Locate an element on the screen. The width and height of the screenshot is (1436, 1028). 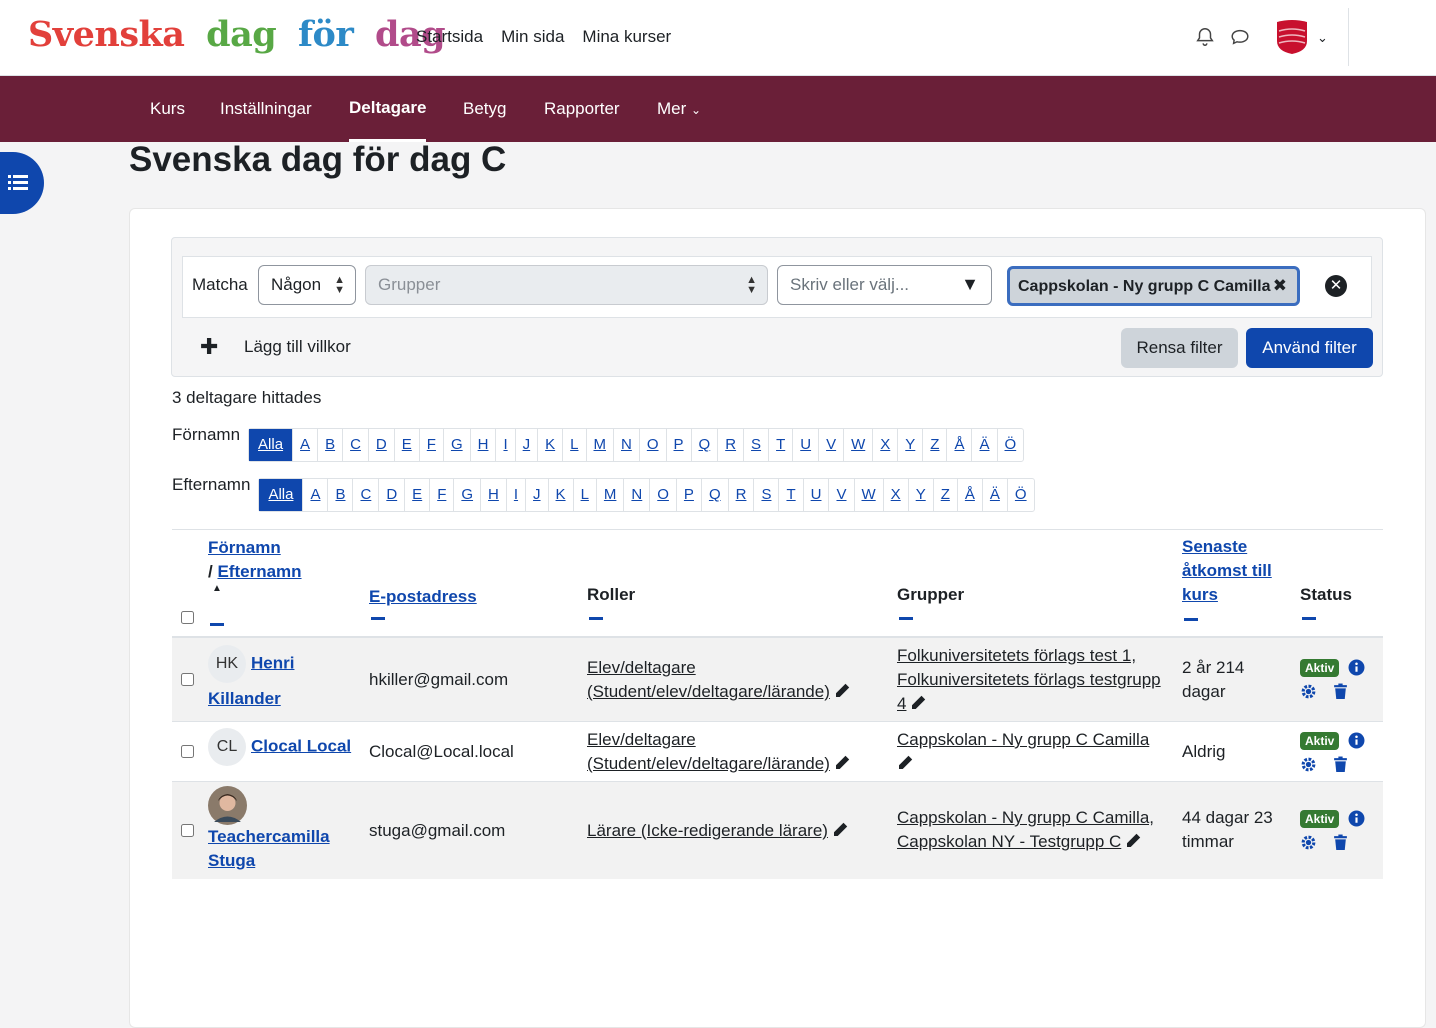
lastname-initial-link: Ä is located at coordinates (994, 495).